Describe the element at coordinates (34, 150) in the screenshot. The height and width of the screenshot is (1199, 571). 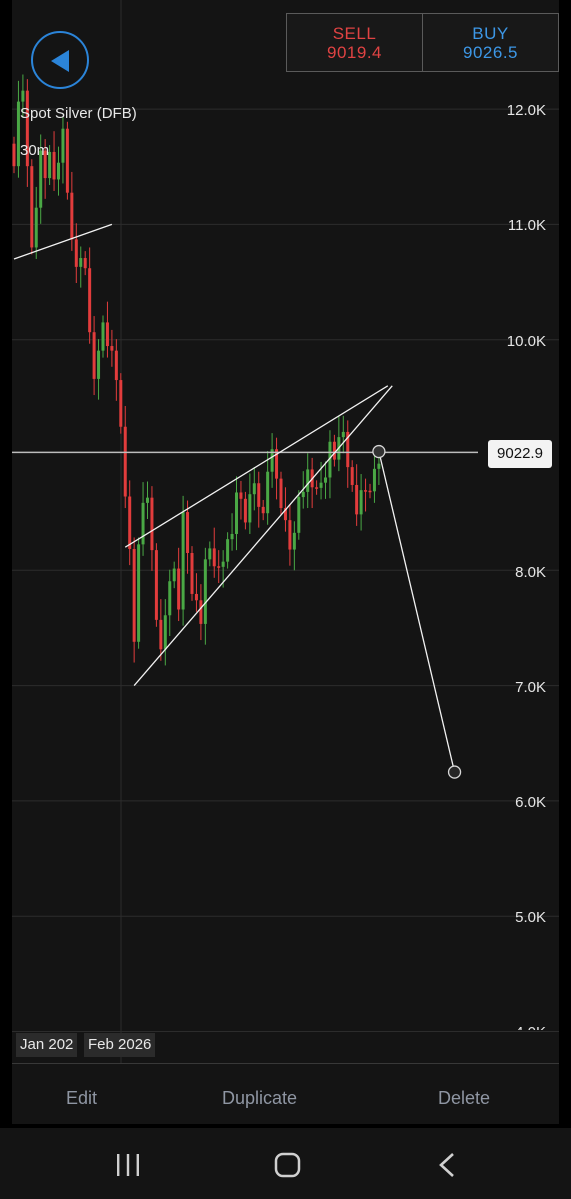
I see `timeframe-label: 30m` at that location.